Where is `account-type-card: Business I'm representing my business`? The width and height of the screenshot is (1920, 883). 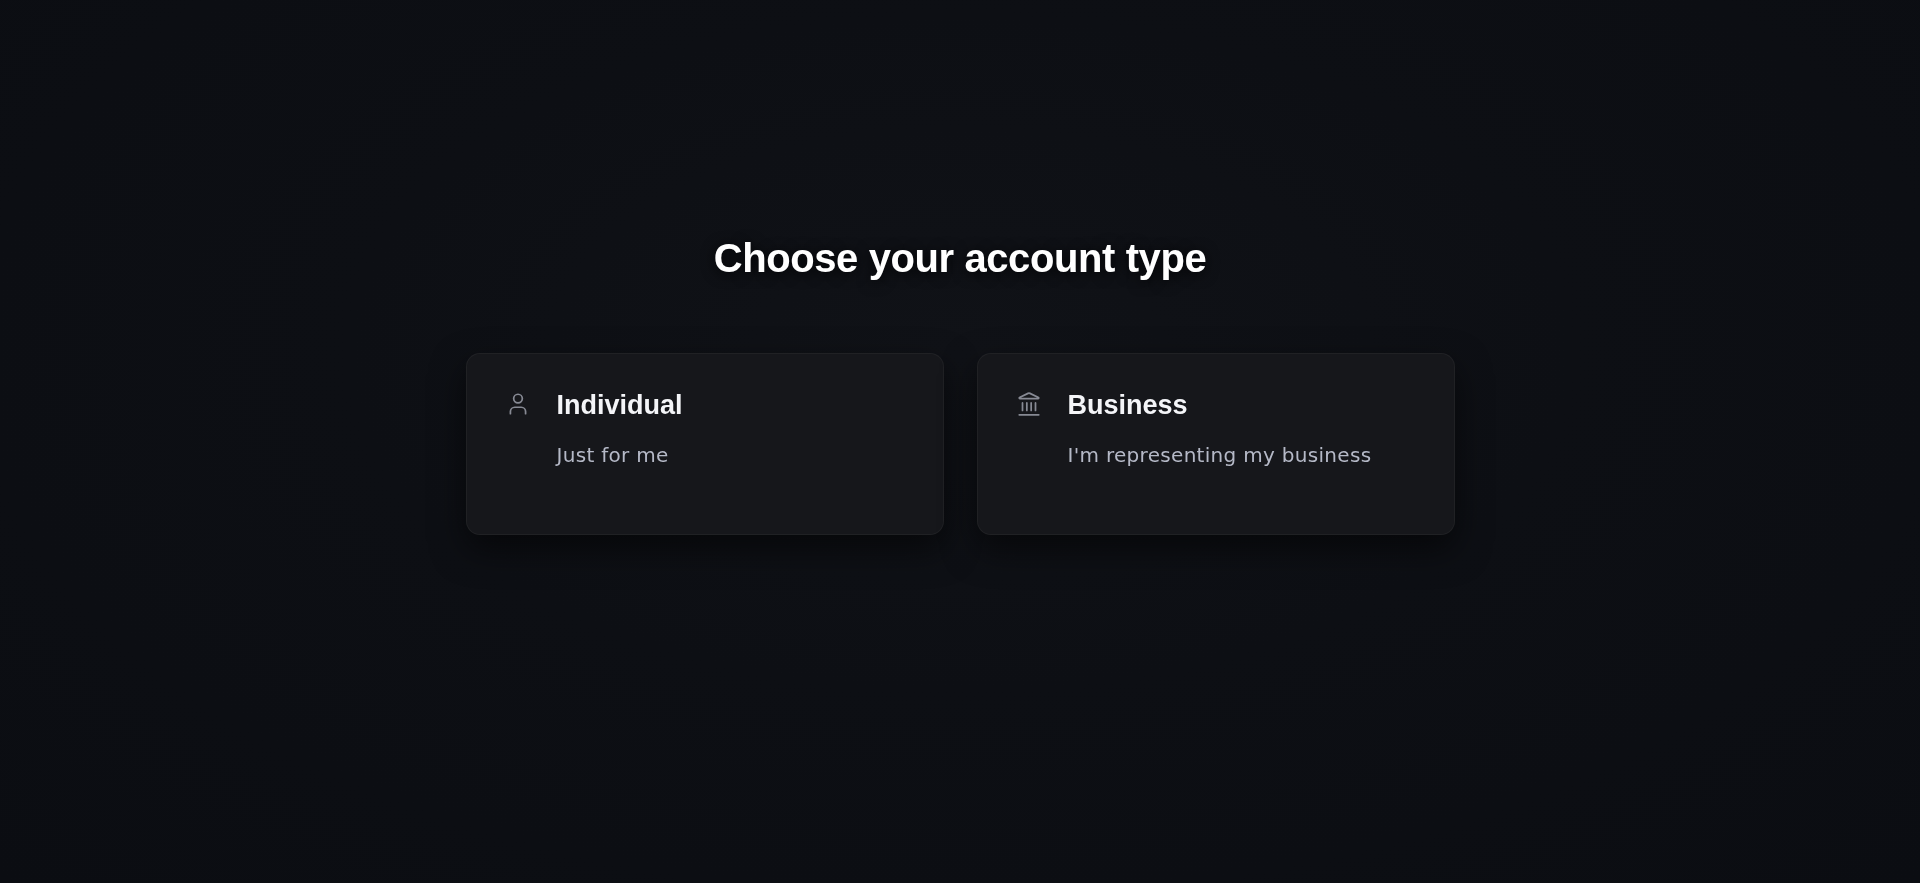 account-type-card: Business I'm representing my business is located at coordinates (1215, 444).